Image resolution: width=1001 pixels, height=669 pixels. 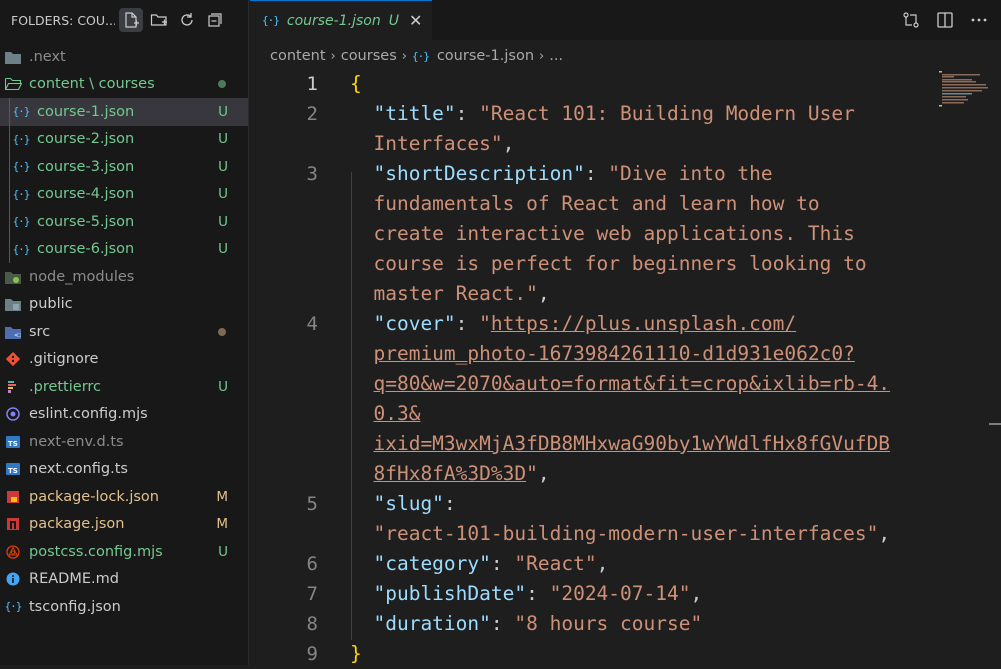 What do you see at coordinates (124, 470) in the screenshot?
I see `file-tree-item: TS next.config.ts` at bounding box center [124, 470].